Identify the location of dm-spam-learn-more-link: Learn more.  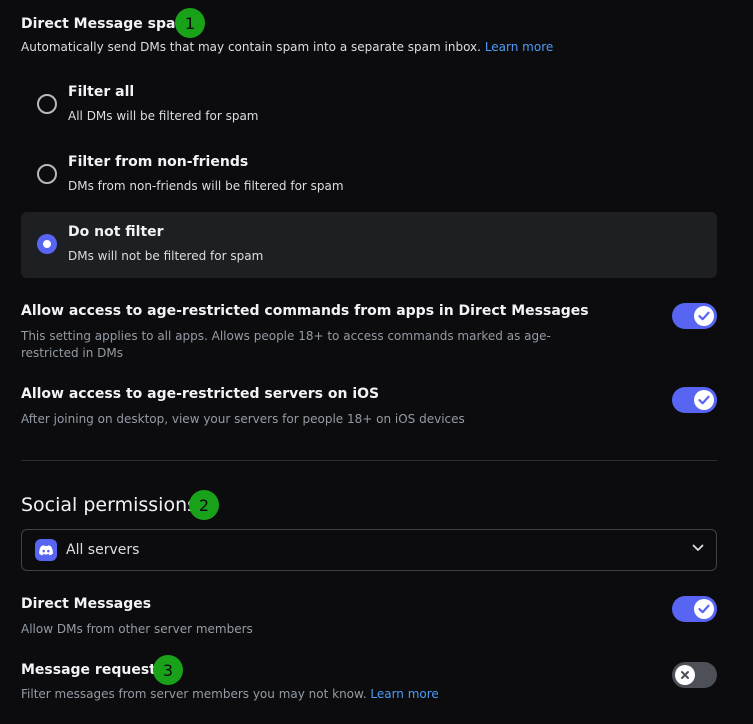
(519, 47).